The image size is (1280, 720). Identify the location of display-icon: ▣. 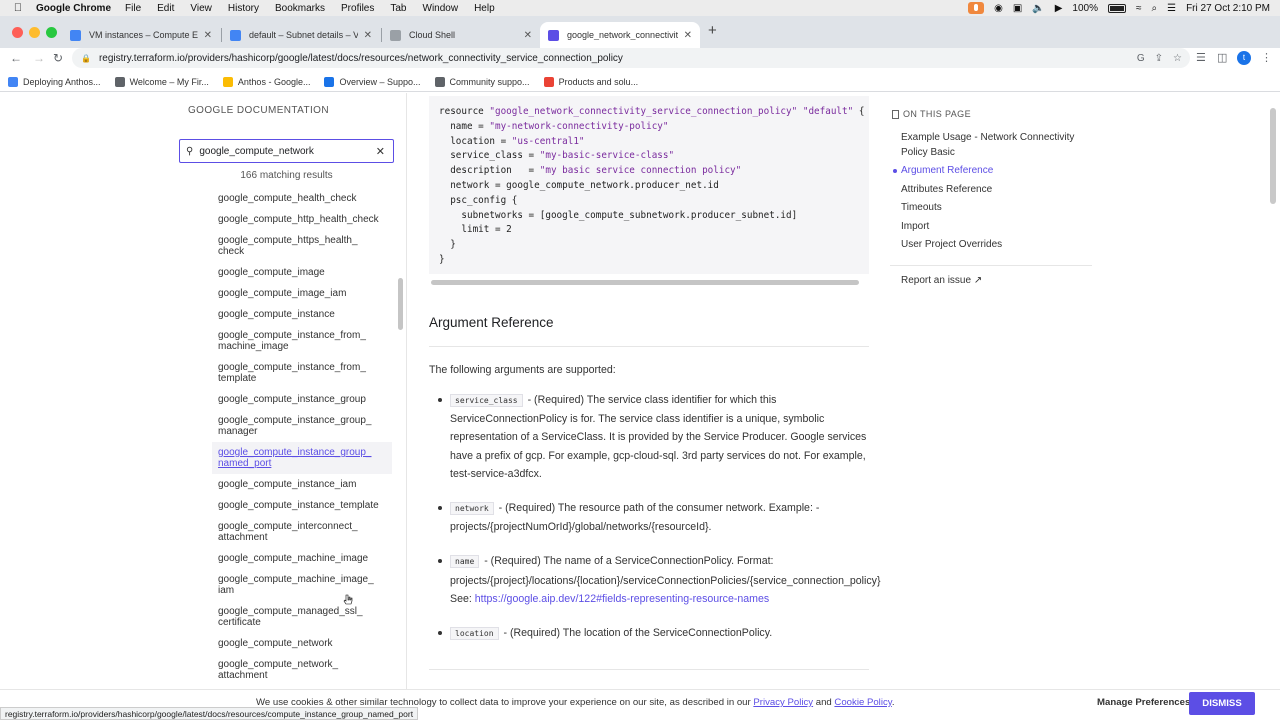
(1017, 8).